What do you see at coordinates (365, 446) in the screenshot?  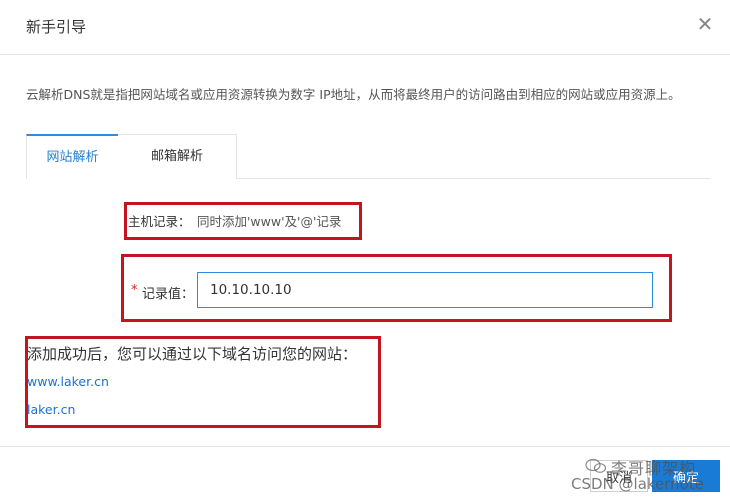 I see `footer-divider` at bounding box center [365, 446].